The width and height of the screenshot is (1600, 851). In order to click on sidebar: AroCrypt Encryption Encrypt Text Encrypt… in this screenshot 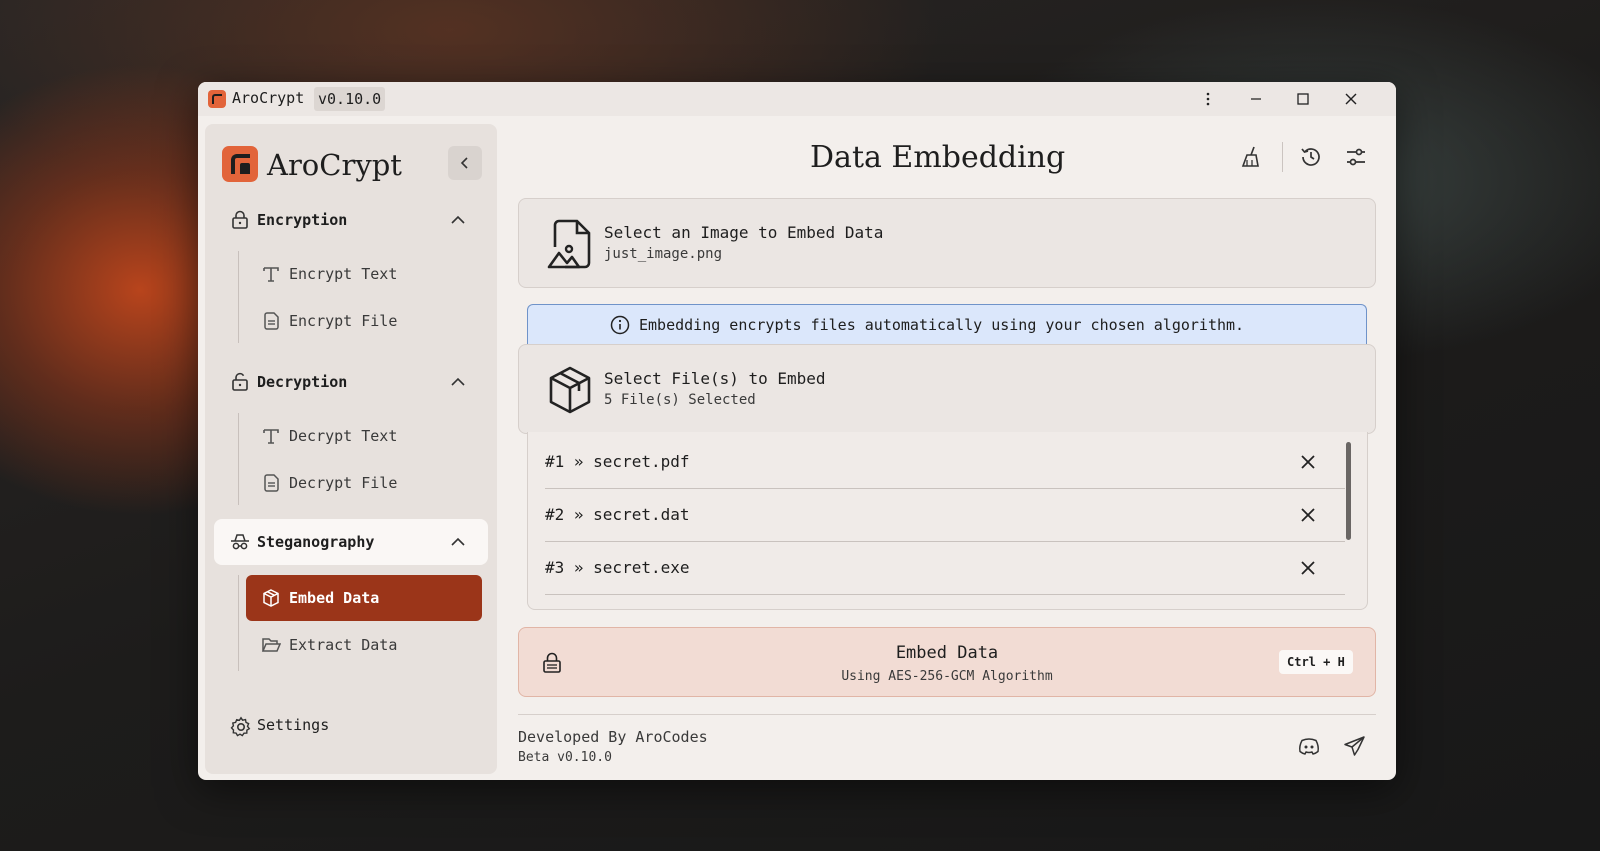, I will do `click(351, 449)`.